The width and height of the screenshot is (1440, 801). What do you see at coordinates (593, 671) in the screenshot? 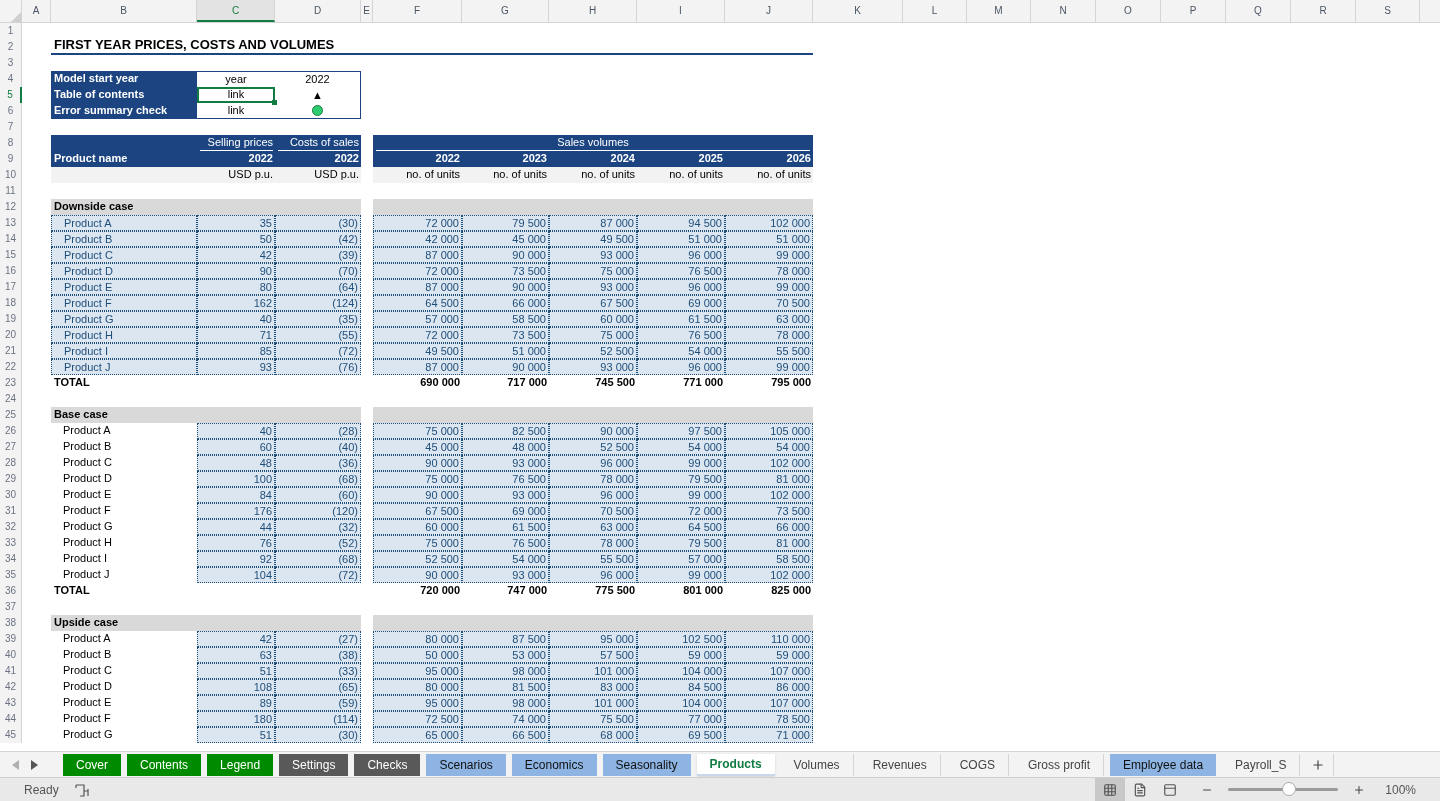
I see `volume-cell: 101 000` at bounding box center [593, 671].